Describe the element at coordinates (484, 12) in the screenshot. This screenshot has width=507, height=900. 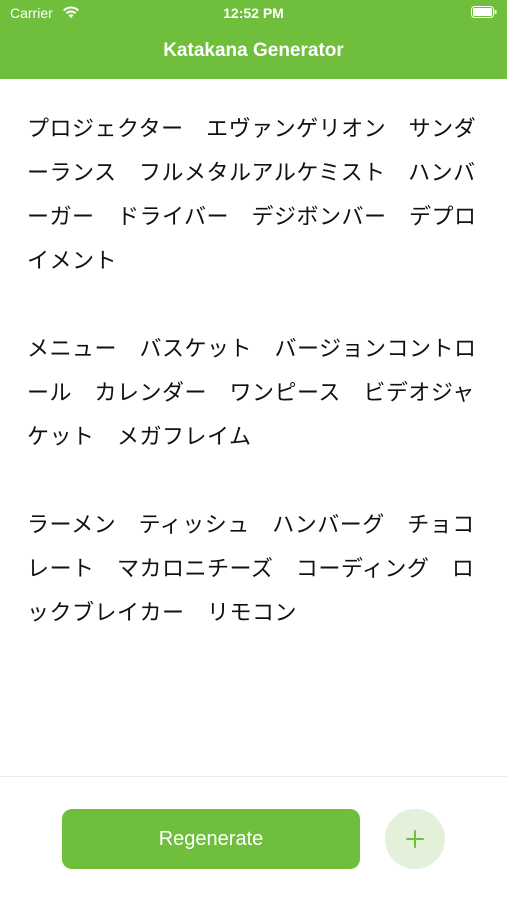
I see `battery-full-icon` at that location.